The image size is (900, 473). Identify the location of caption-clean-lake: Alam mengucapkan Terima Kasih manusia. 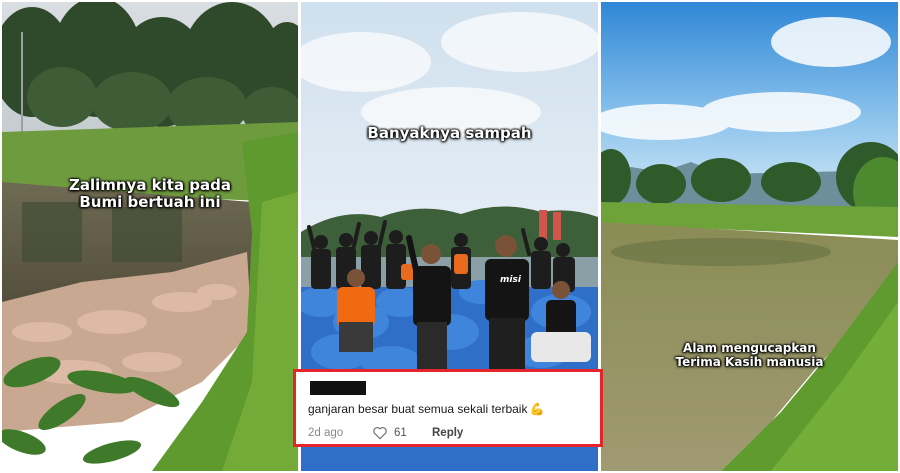
(749, 355).